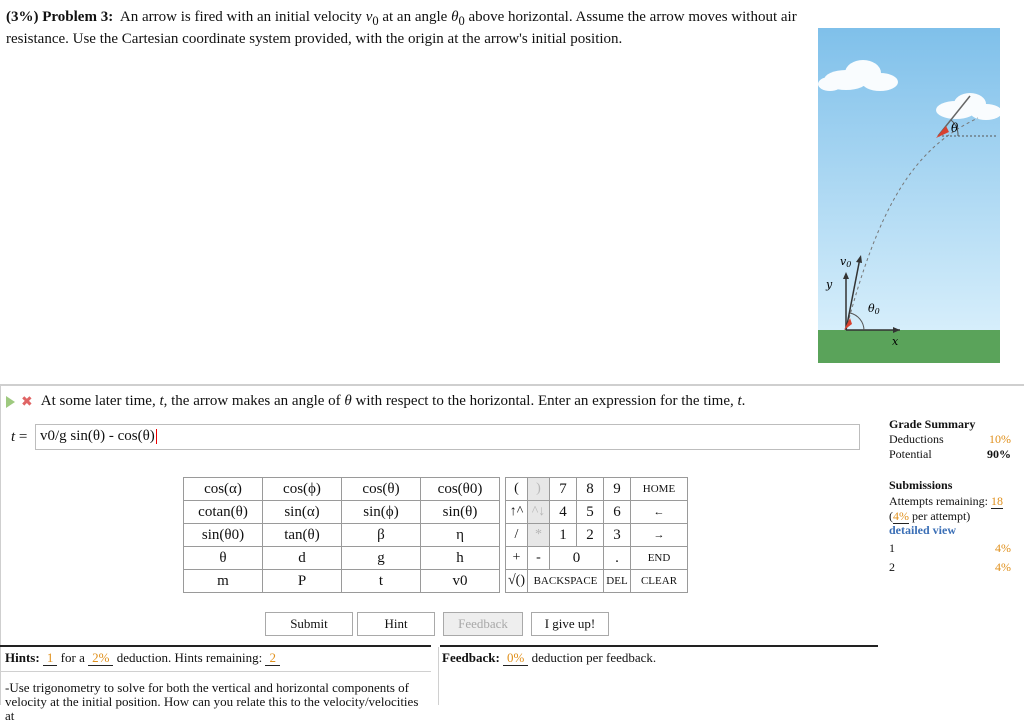 The width and height of the screenshot is (1024, 723). Describe the element at coordinates (309, 624) in the screenshot. I see `submit-button: Submit` at that location.